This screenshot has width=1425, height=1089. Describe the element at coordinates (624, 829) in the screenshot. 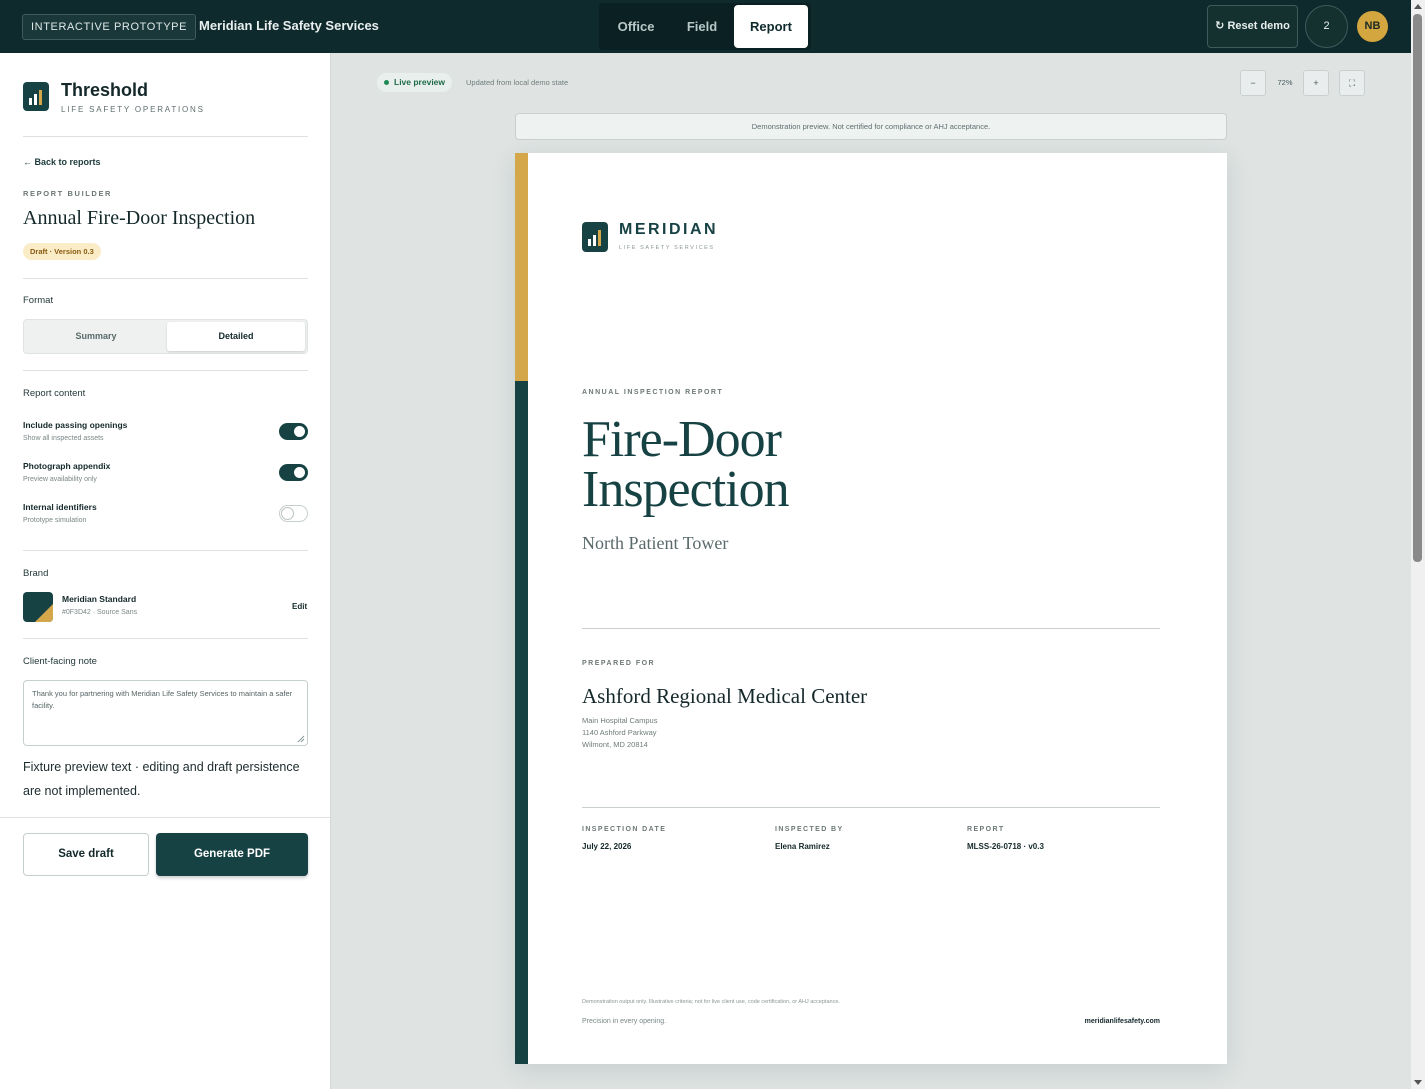

I see `inspection-date-label: INSPECTION DATE` at that location.